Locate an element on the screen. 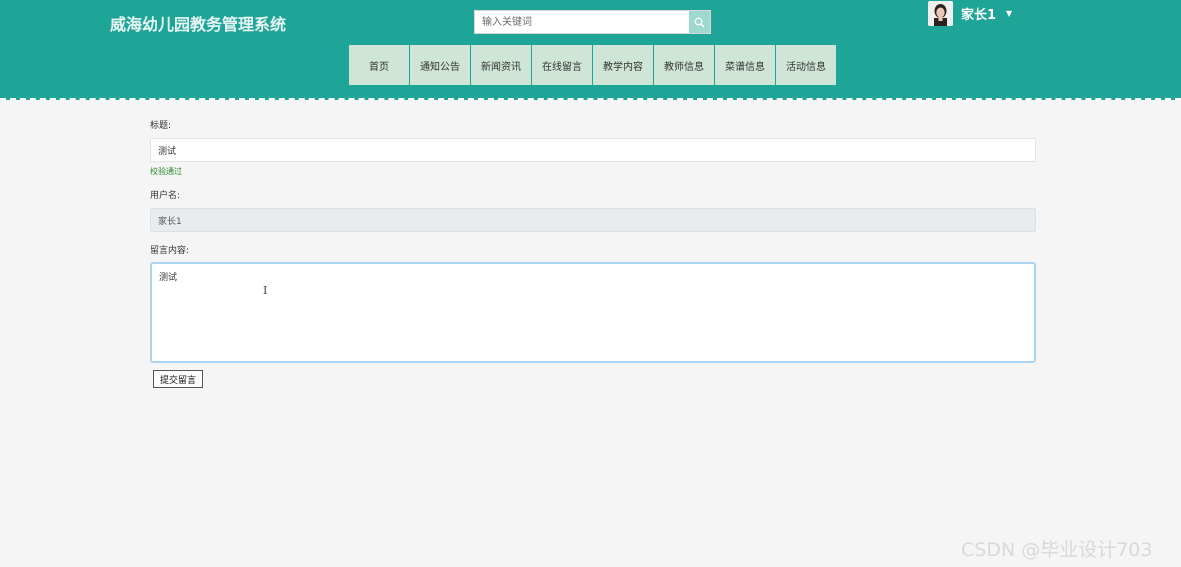 This screenshot has height=567, width=1181. content-textarea: 测试 I is located at coordinates (593, 312).